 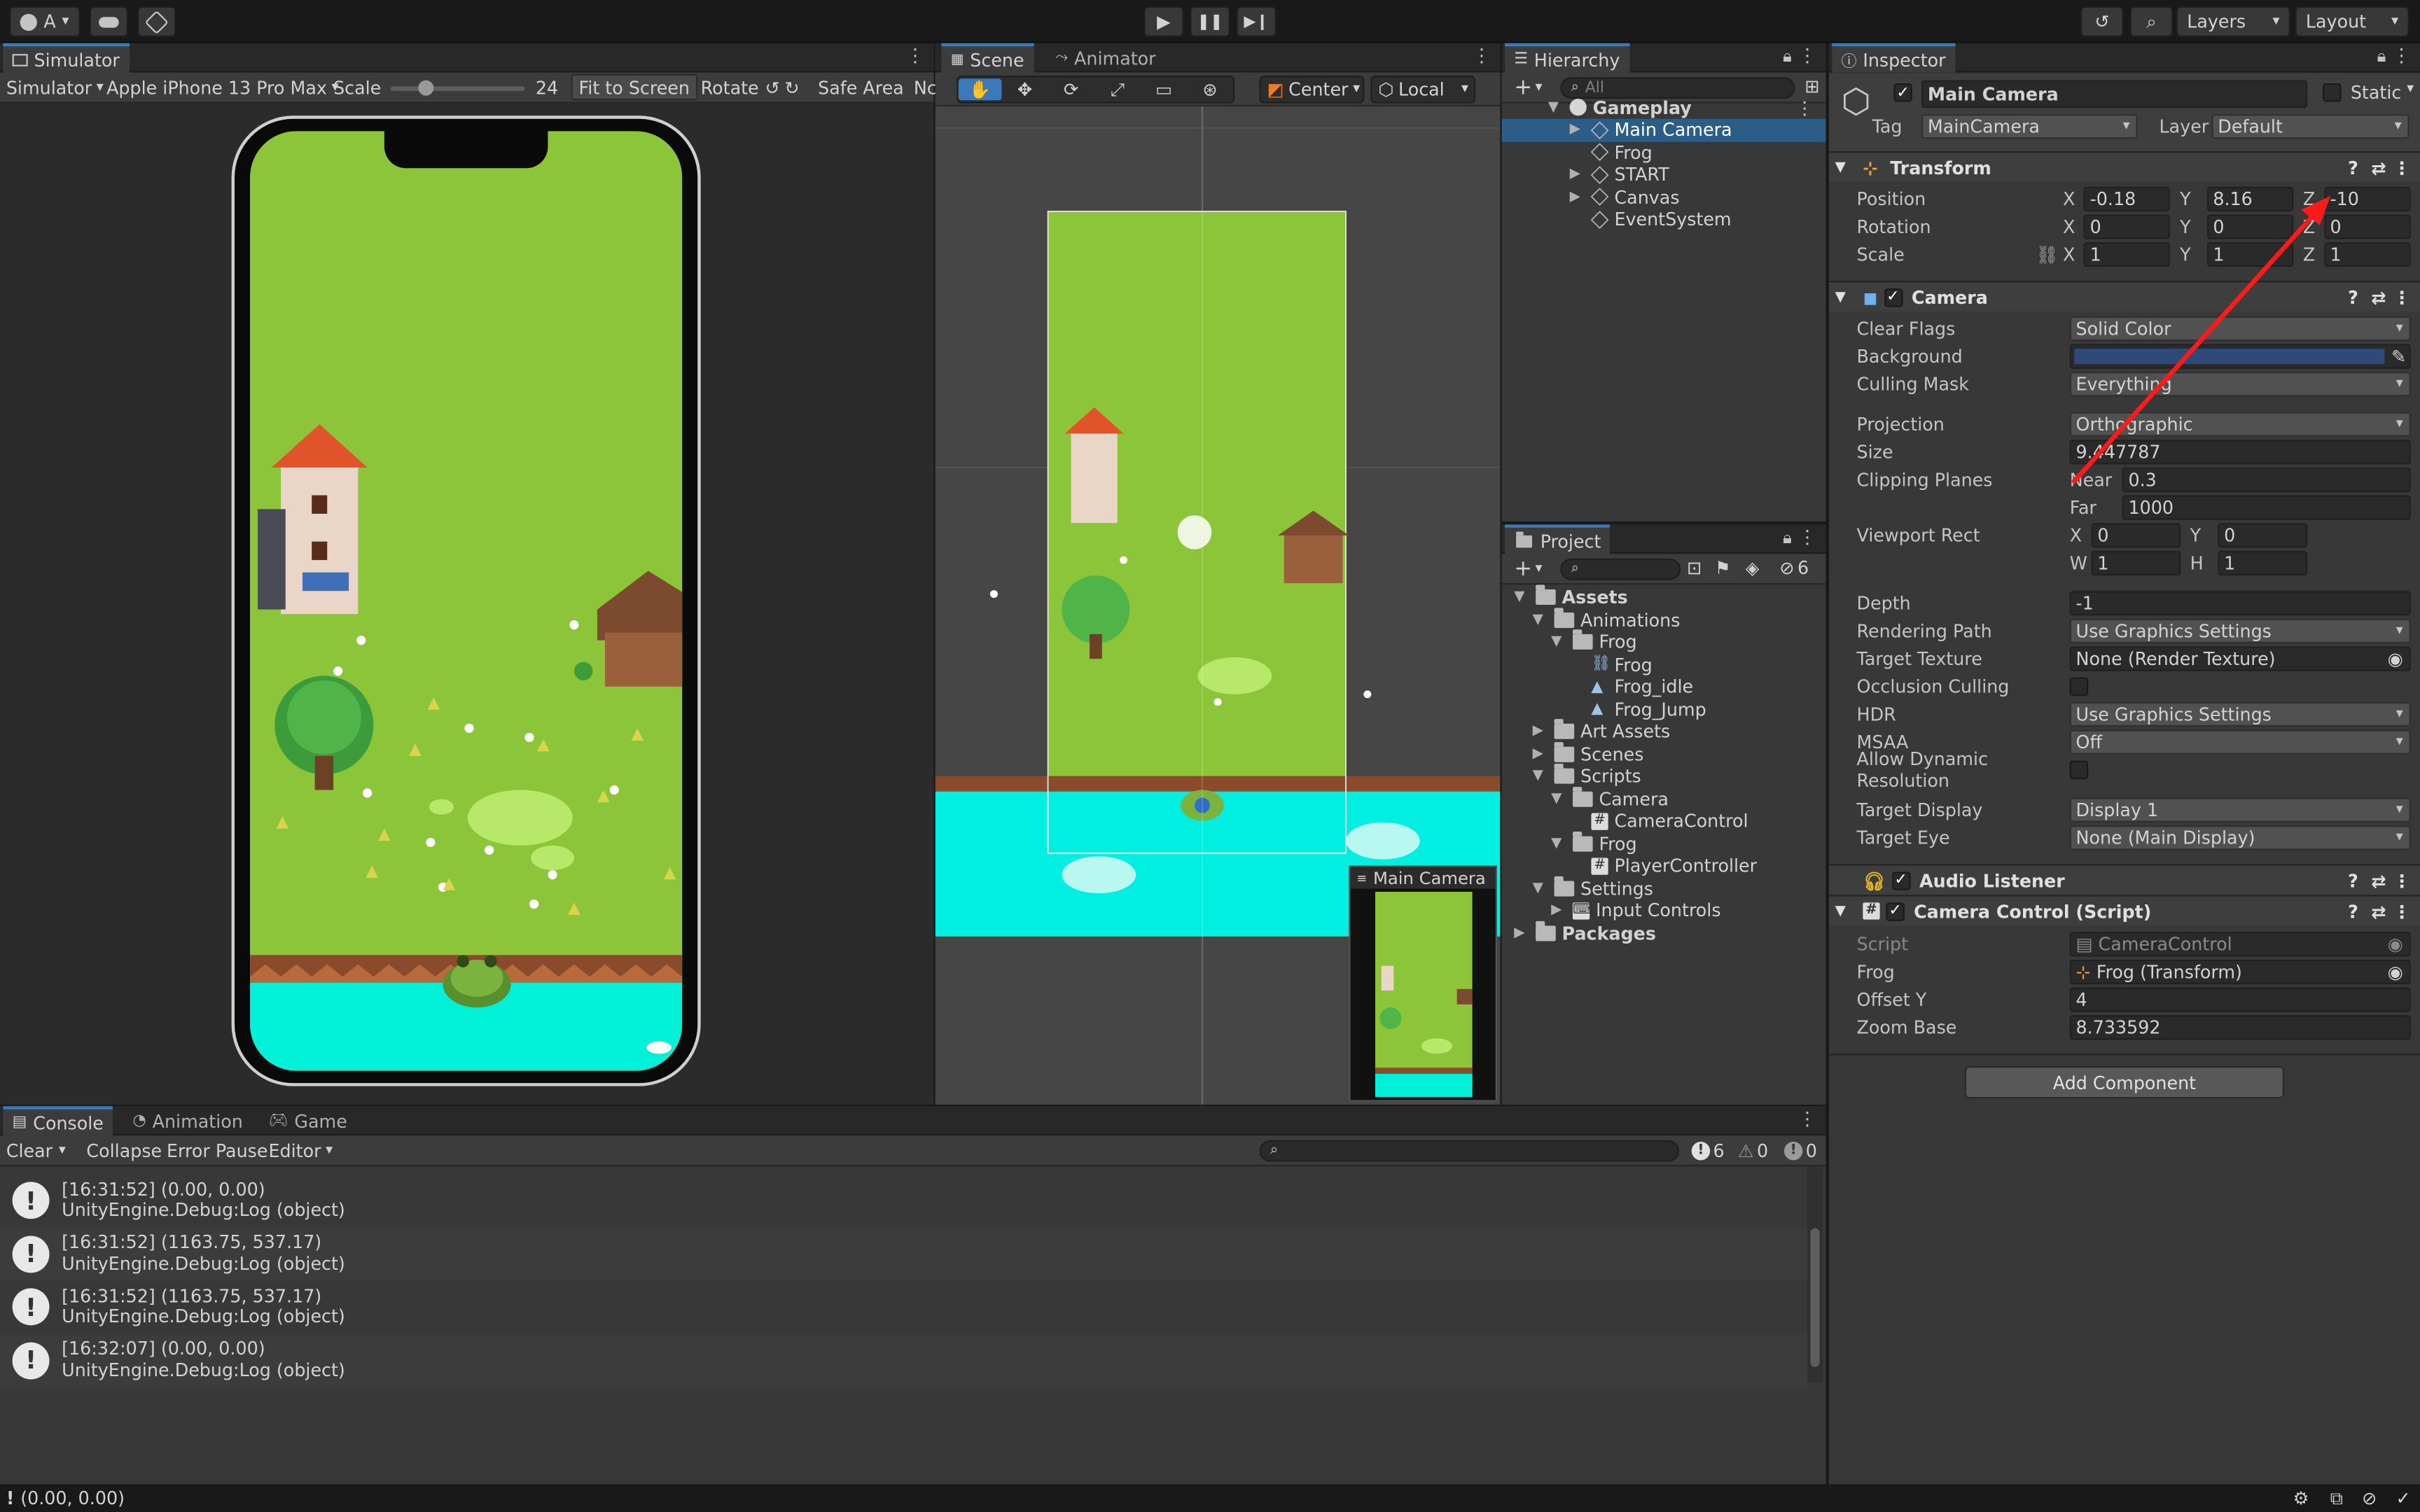 I want to click on step-button: ▶❙, so click(x=1256, y=21).